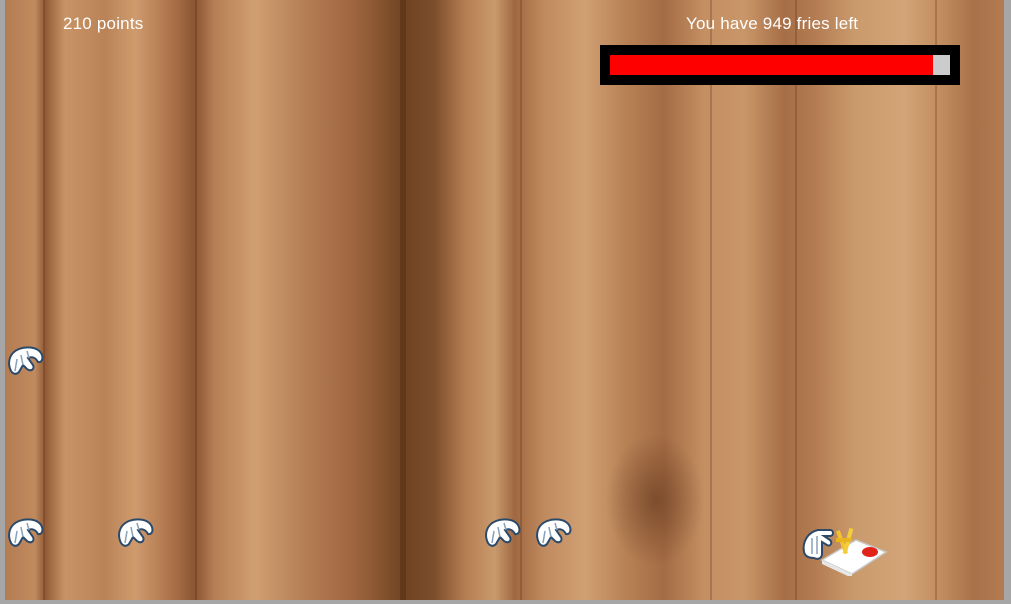  Describe the element at coordinates (772, 23) in the screenshot. I see `fries-remaining-label: You have 949 fries left` at that location.